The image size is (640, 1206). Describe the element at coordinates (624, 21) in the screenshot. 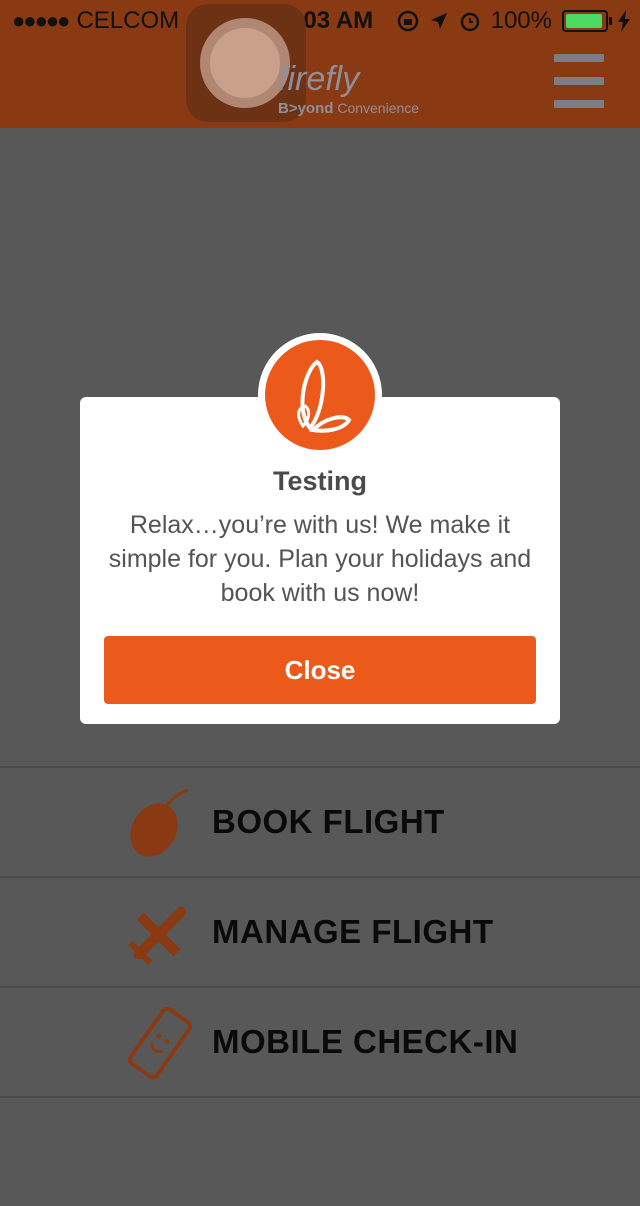

I see `charging-bolt-icon` at that location.